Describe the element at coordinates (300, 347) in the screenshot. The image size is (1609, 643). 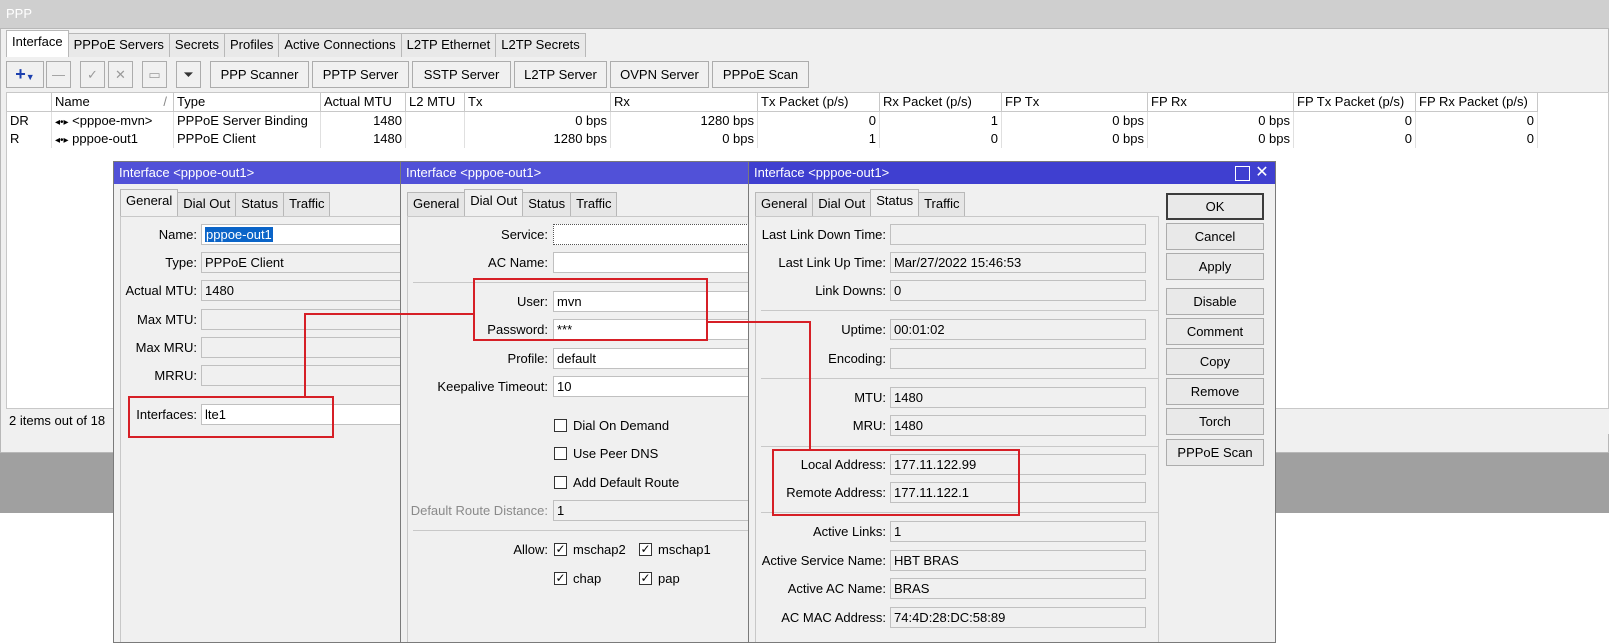
I see `max-mru-field` at that location.